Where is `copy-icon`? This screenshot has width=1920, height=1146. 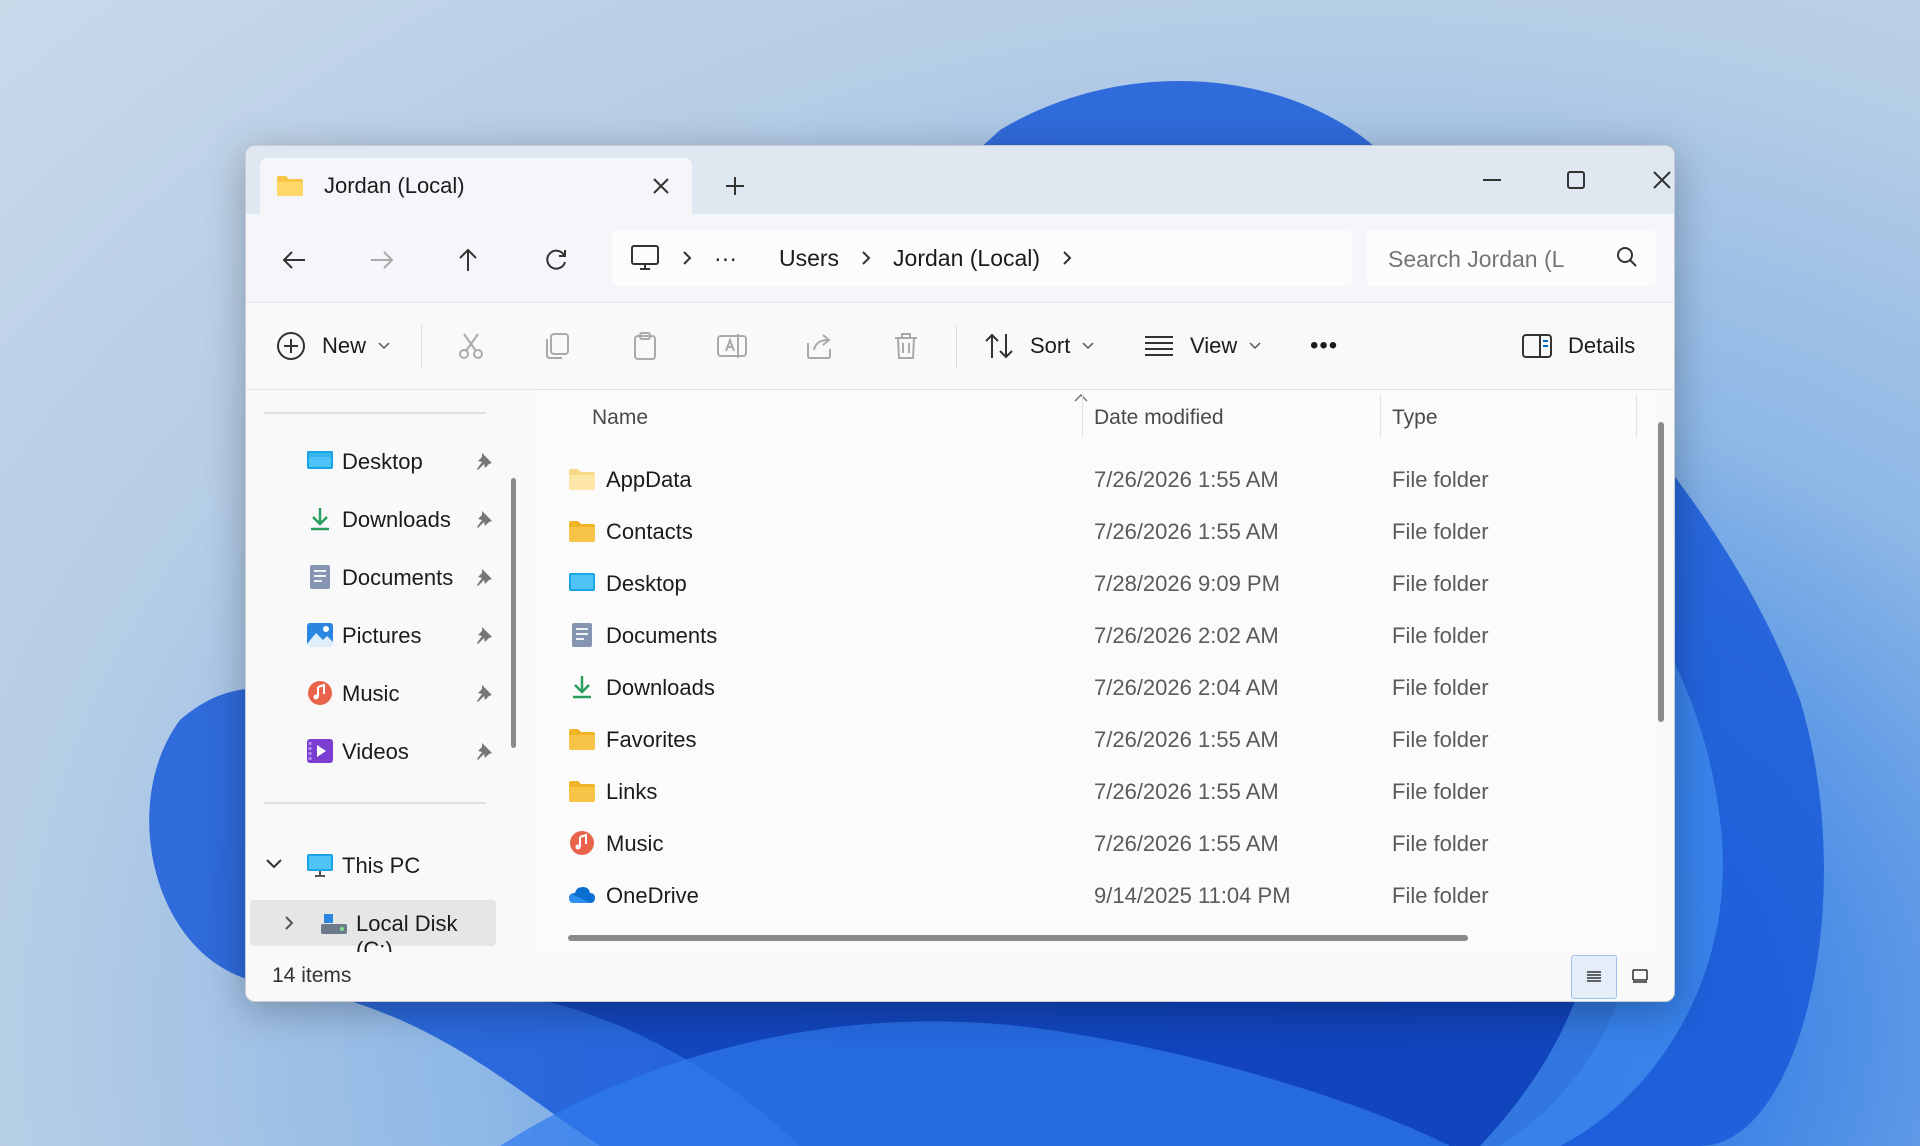 copy-icon is located at coordinates (557, 346).